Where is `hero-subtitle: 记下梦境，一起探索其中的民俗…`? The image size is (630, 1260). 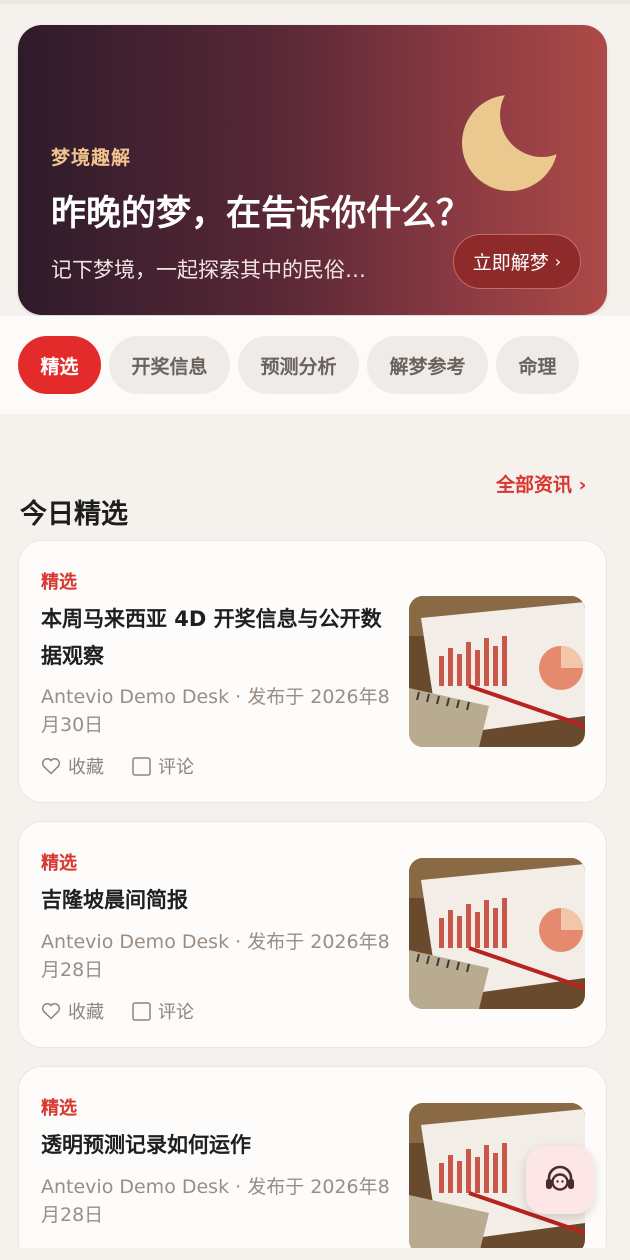
hero-subtitle: 记下梦境，一起探索其中的民俗… is located at coordinates (208, 270).